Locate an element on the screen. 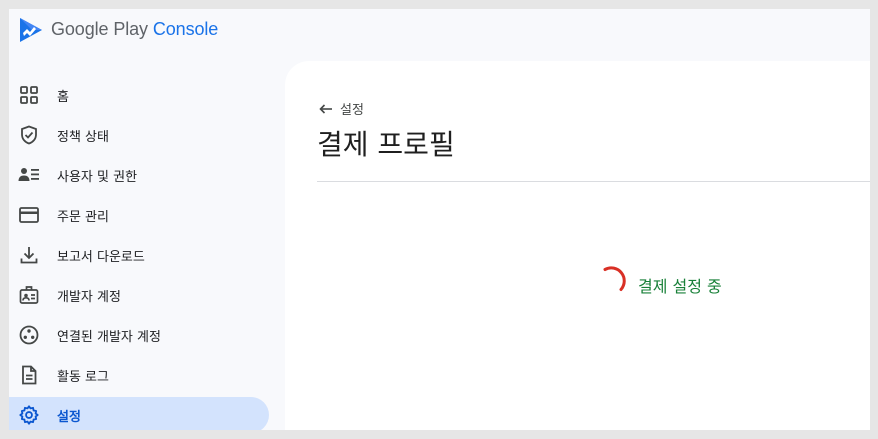  sidebar-item-policy-status: 정책 상태 is located at coordinates (139, 135).